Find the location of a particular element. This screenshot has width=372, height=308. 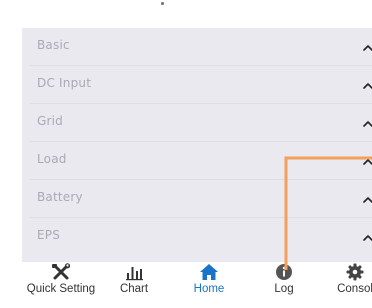

accordion-item-label: Grid is located at coordinates (50, 121).